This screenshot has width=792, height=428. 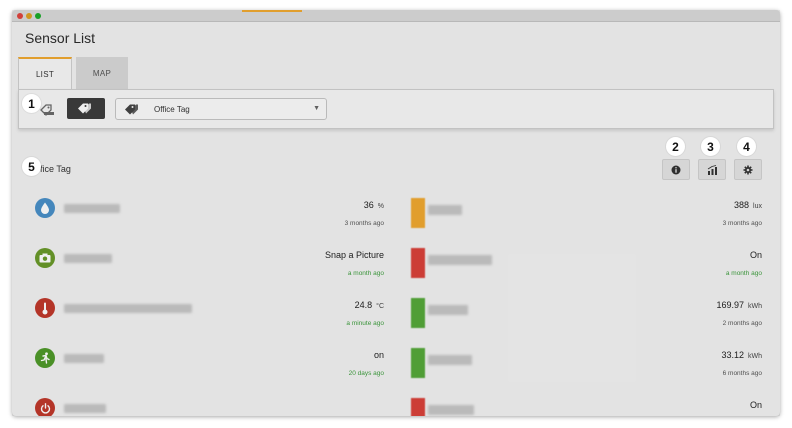 What do you see at coordinates (272, 11) in the screenshot?
I see `loading-indicator` at bounding box center [272, 11].